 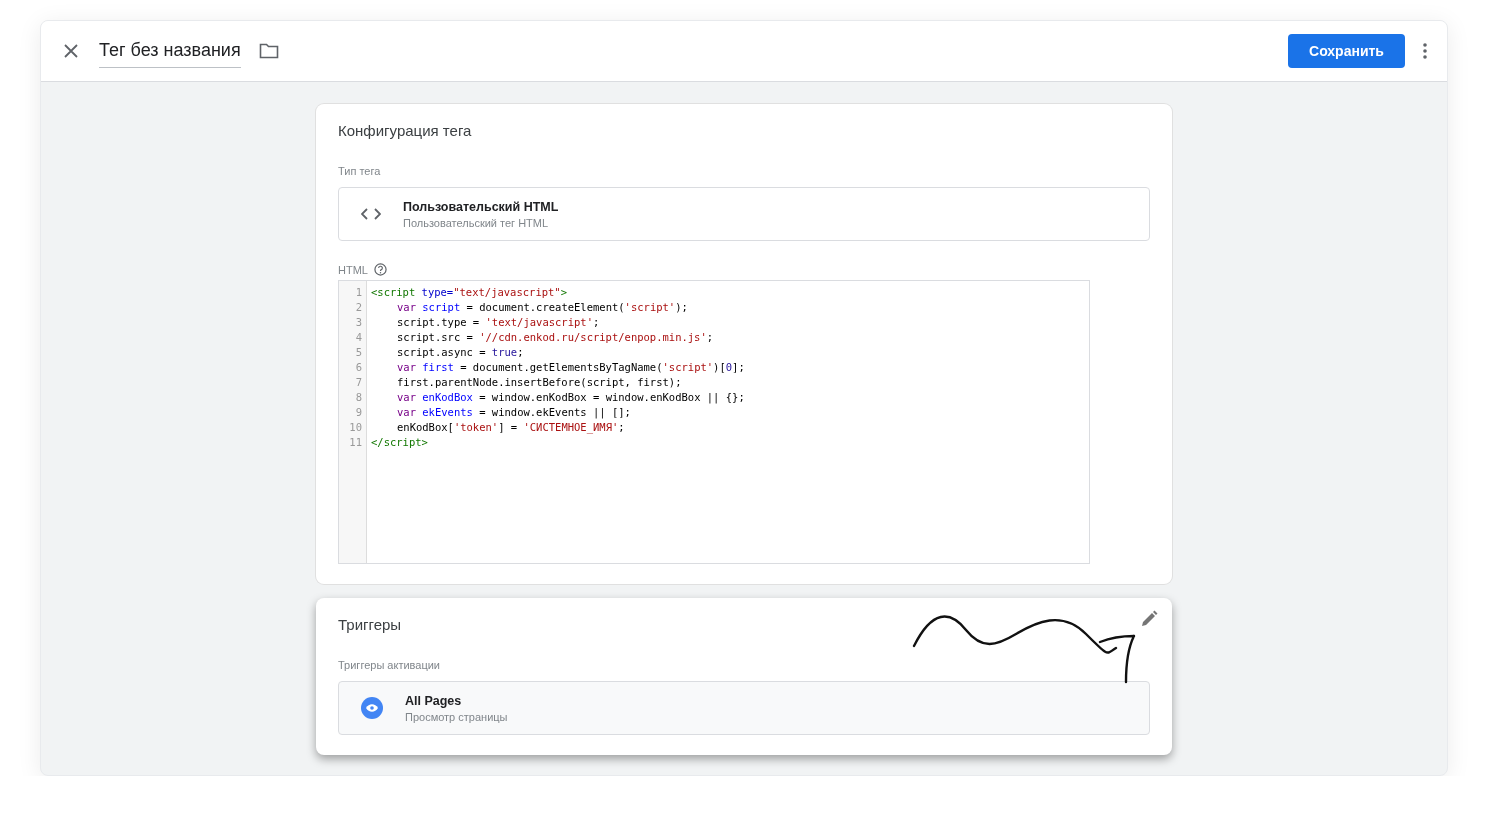 I want to click on code-line: first.parentNode.insertBefore(script, first);, so click(x=539, y=382).